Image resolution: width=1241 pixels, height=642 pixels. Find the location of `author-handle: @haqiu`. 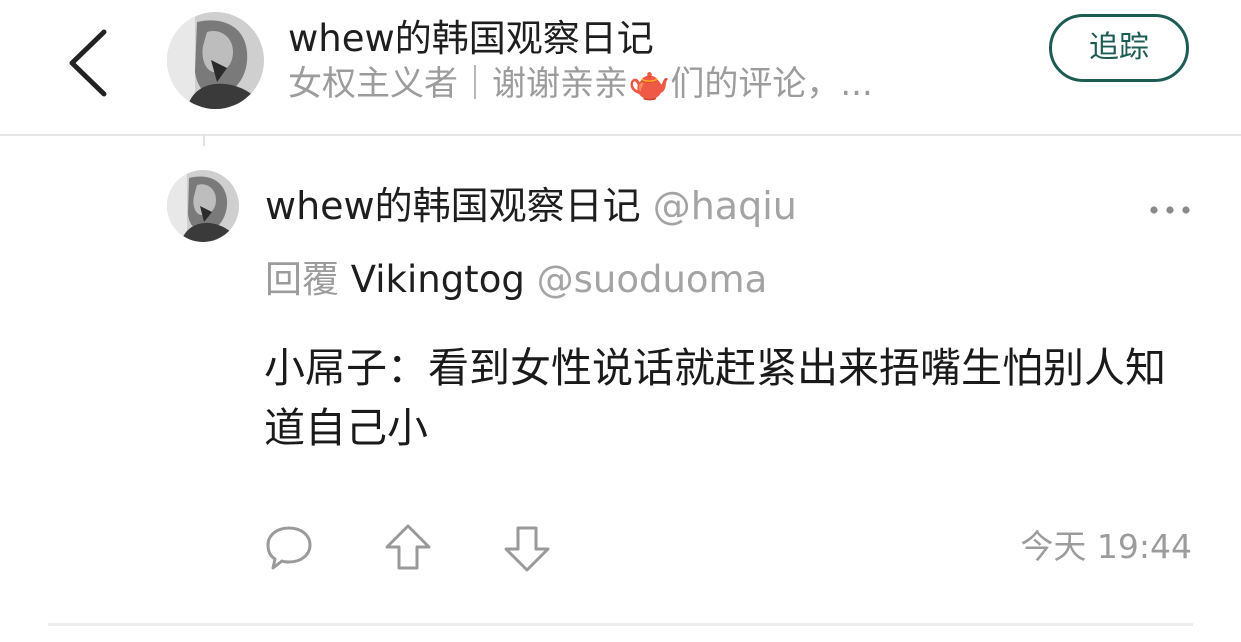

author-handle: @haqiu is located at coordinates (724, 206).